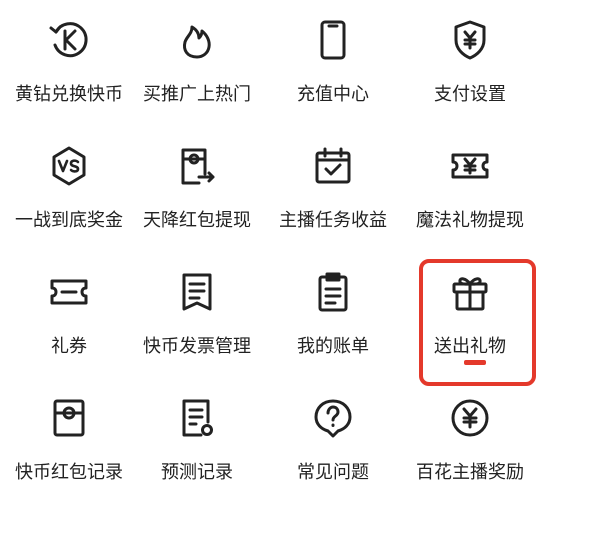 This screenshot has height=534, width=594. What do you see at coordinates (470, 472) in the screenshot?
I see `grid-item-label: 百花主播奖励` at bounding box center [470, 472].